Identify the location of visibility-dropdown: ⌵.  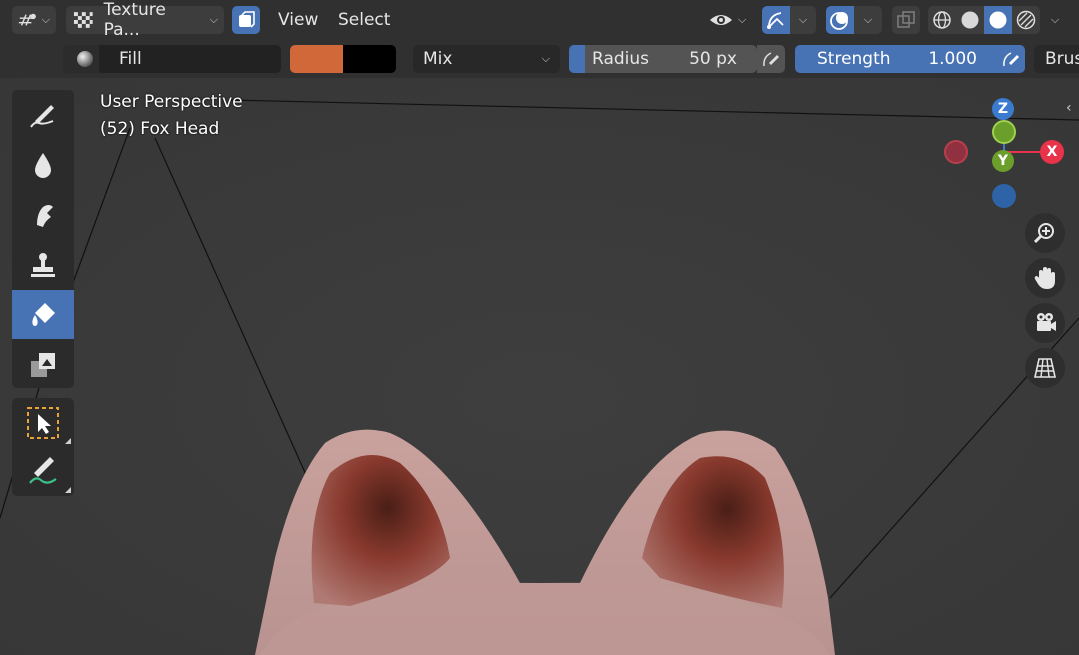
(730, 20).